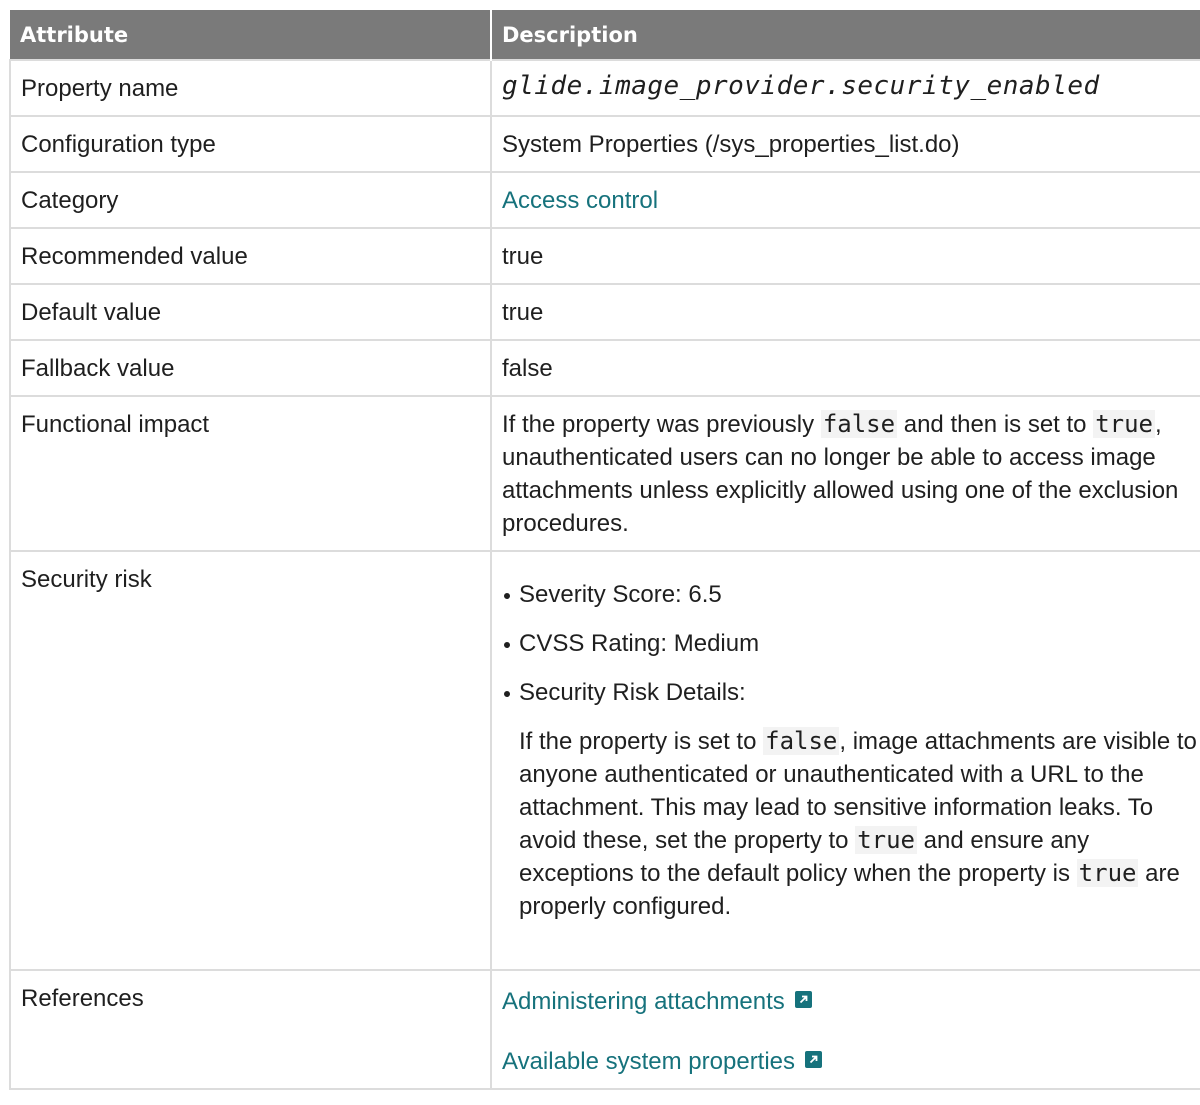 This screenshot has width=1200, height=1105. What do you see at coordinates (250, 88) in the screenshot?
I see `attribute-label: Property name` at bounding box center [250, 88].